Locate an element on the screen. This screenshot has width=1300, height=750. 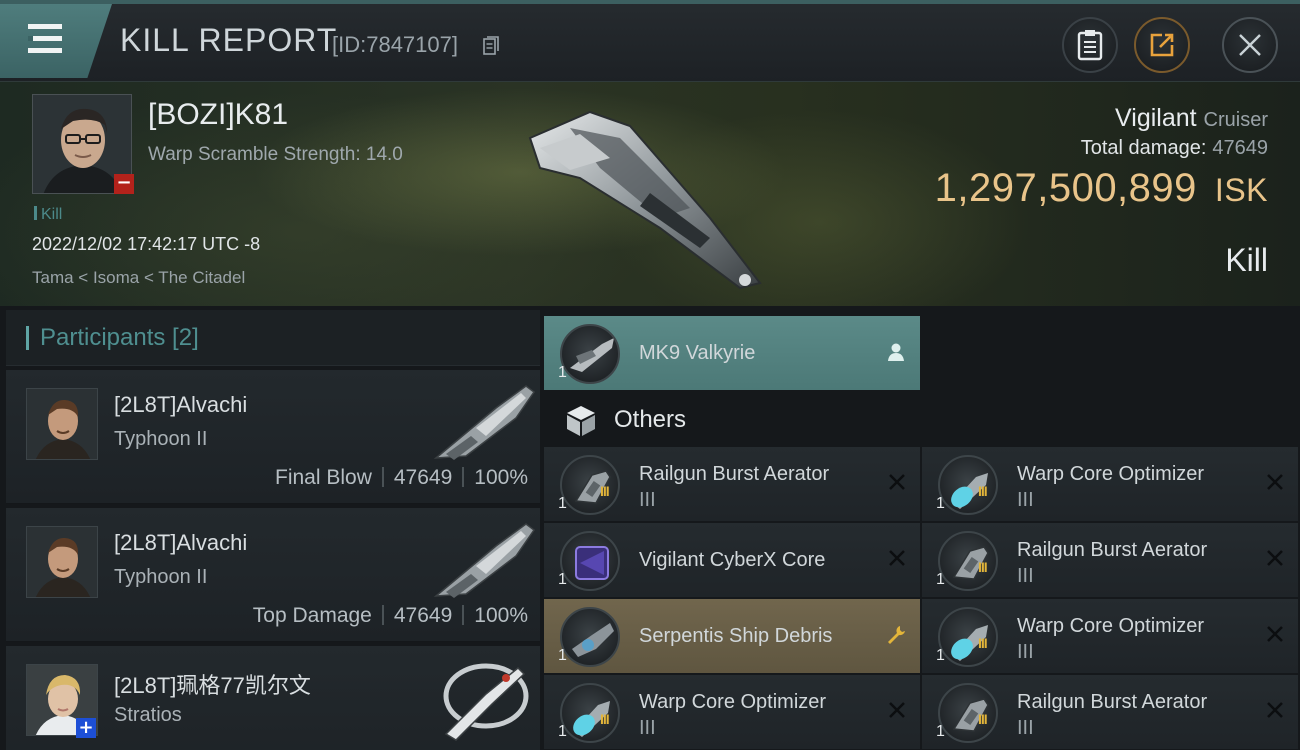
debris-item: 1 Serpentis Ship Debris is located at coordinates (732, 636).